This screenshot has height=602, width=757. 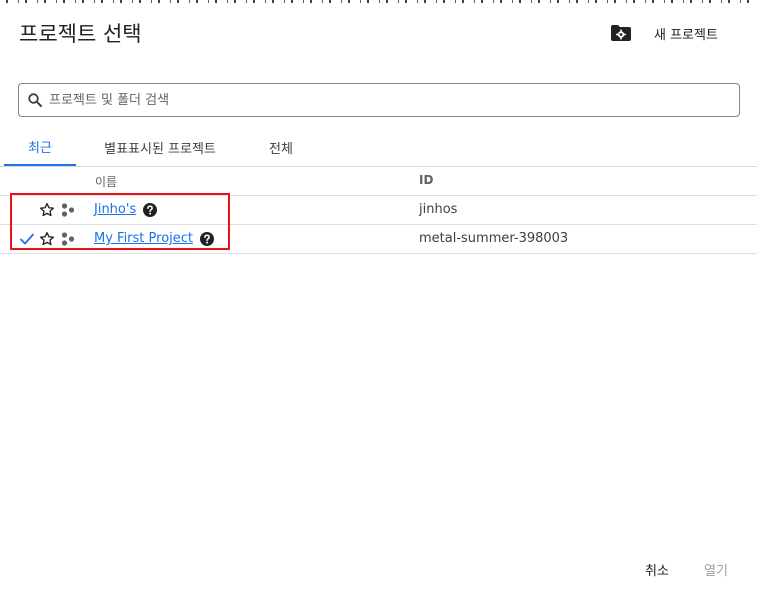 I want to click on column-header-id: ID, so click(x=426, y=180).